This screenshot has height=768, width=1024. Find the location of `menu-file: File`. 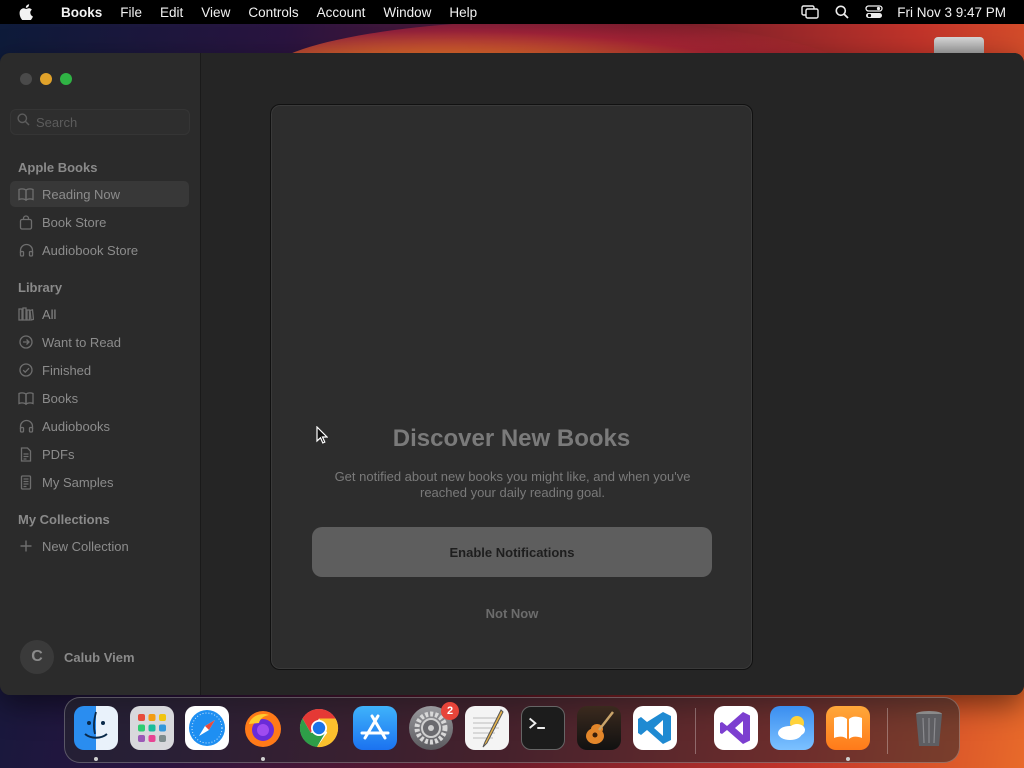

menu-file: File is located at coordinates (131, 12).